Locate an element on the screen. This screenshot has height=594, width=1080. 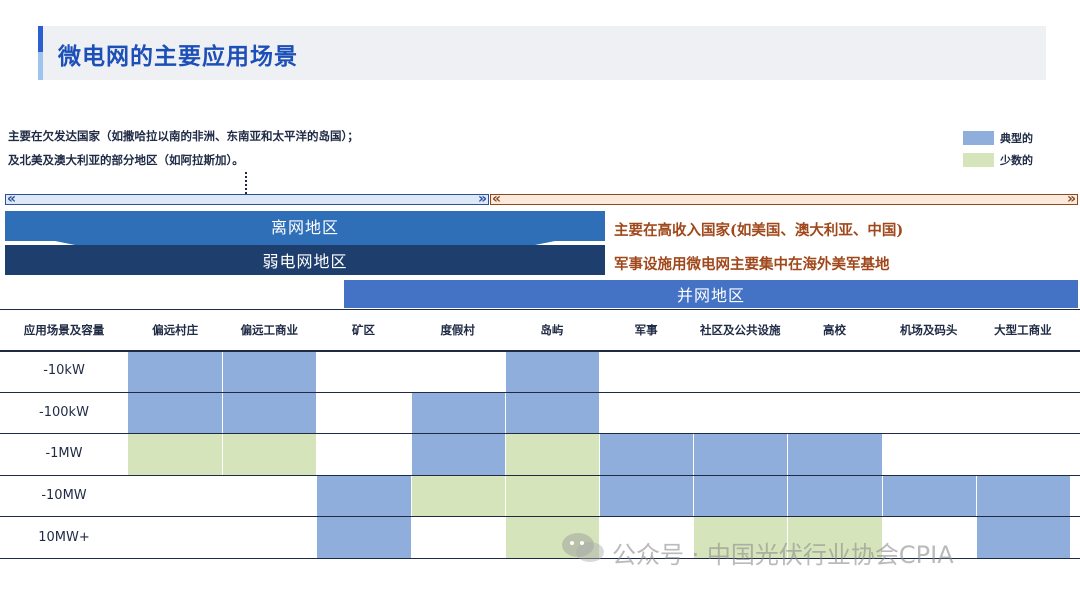
column-header: 度假村 is located at coordinates (457, 330).